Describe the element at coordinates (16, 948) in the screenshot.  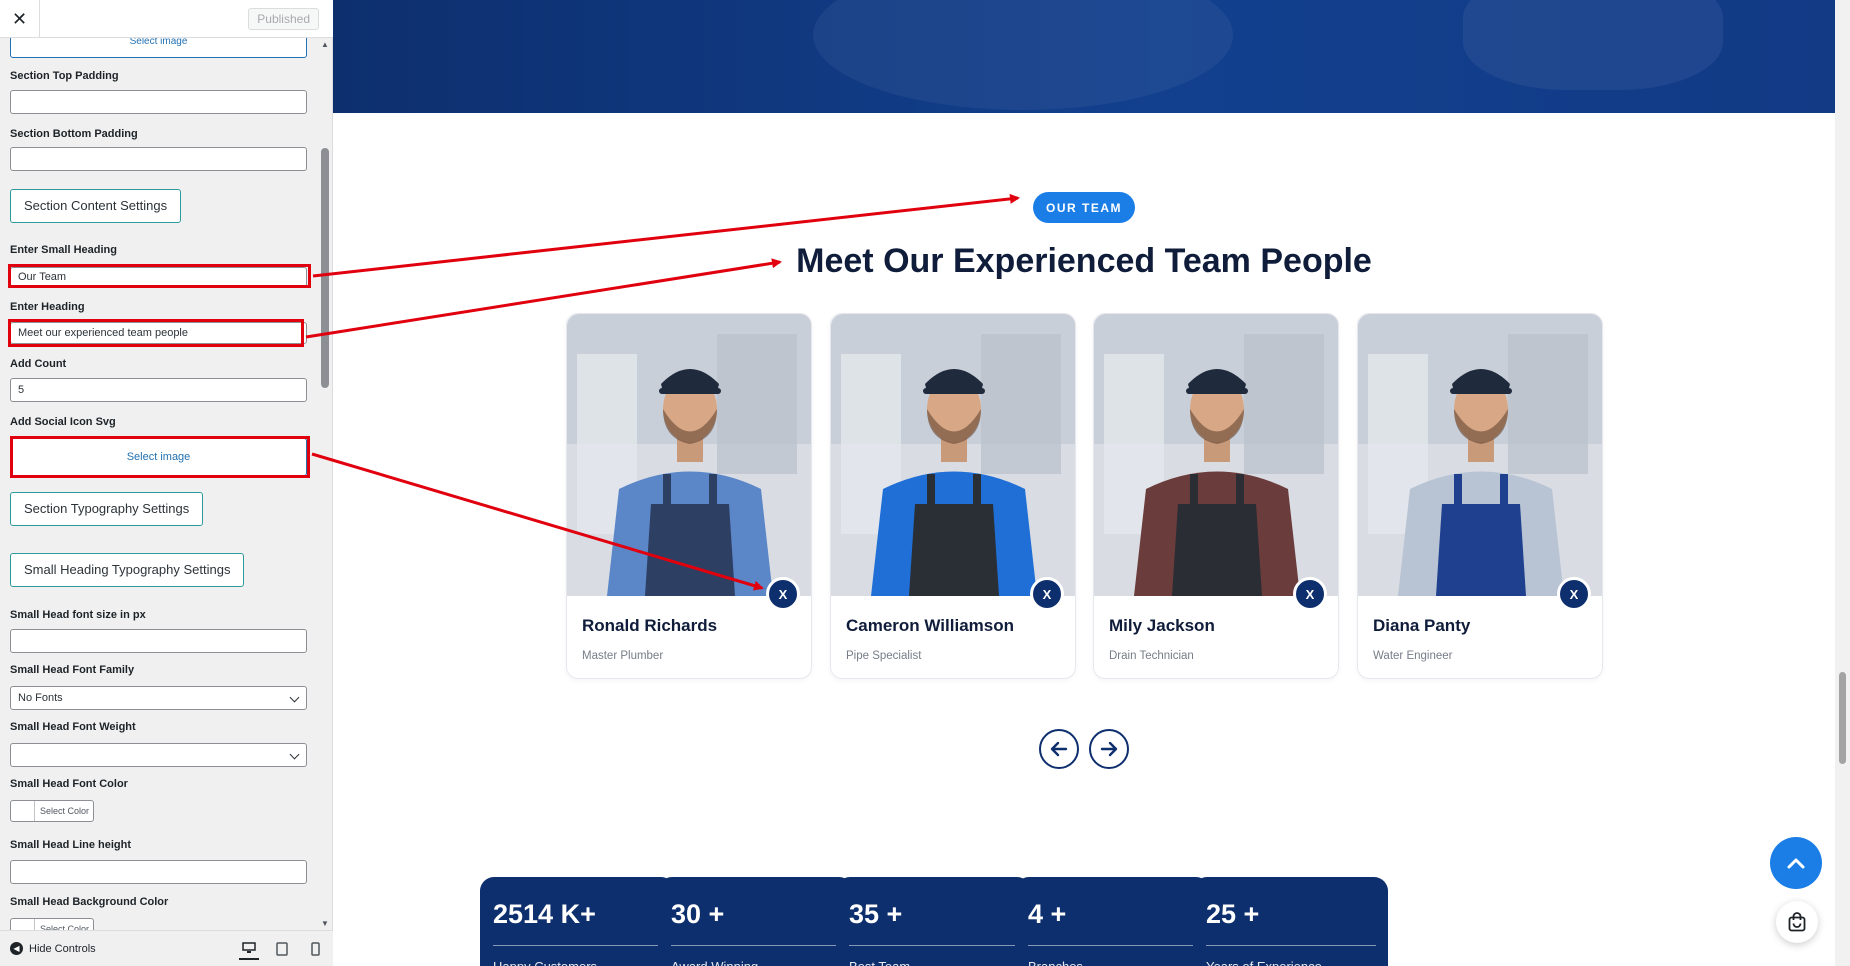
I see `collapse-icon: ◀` at that location.